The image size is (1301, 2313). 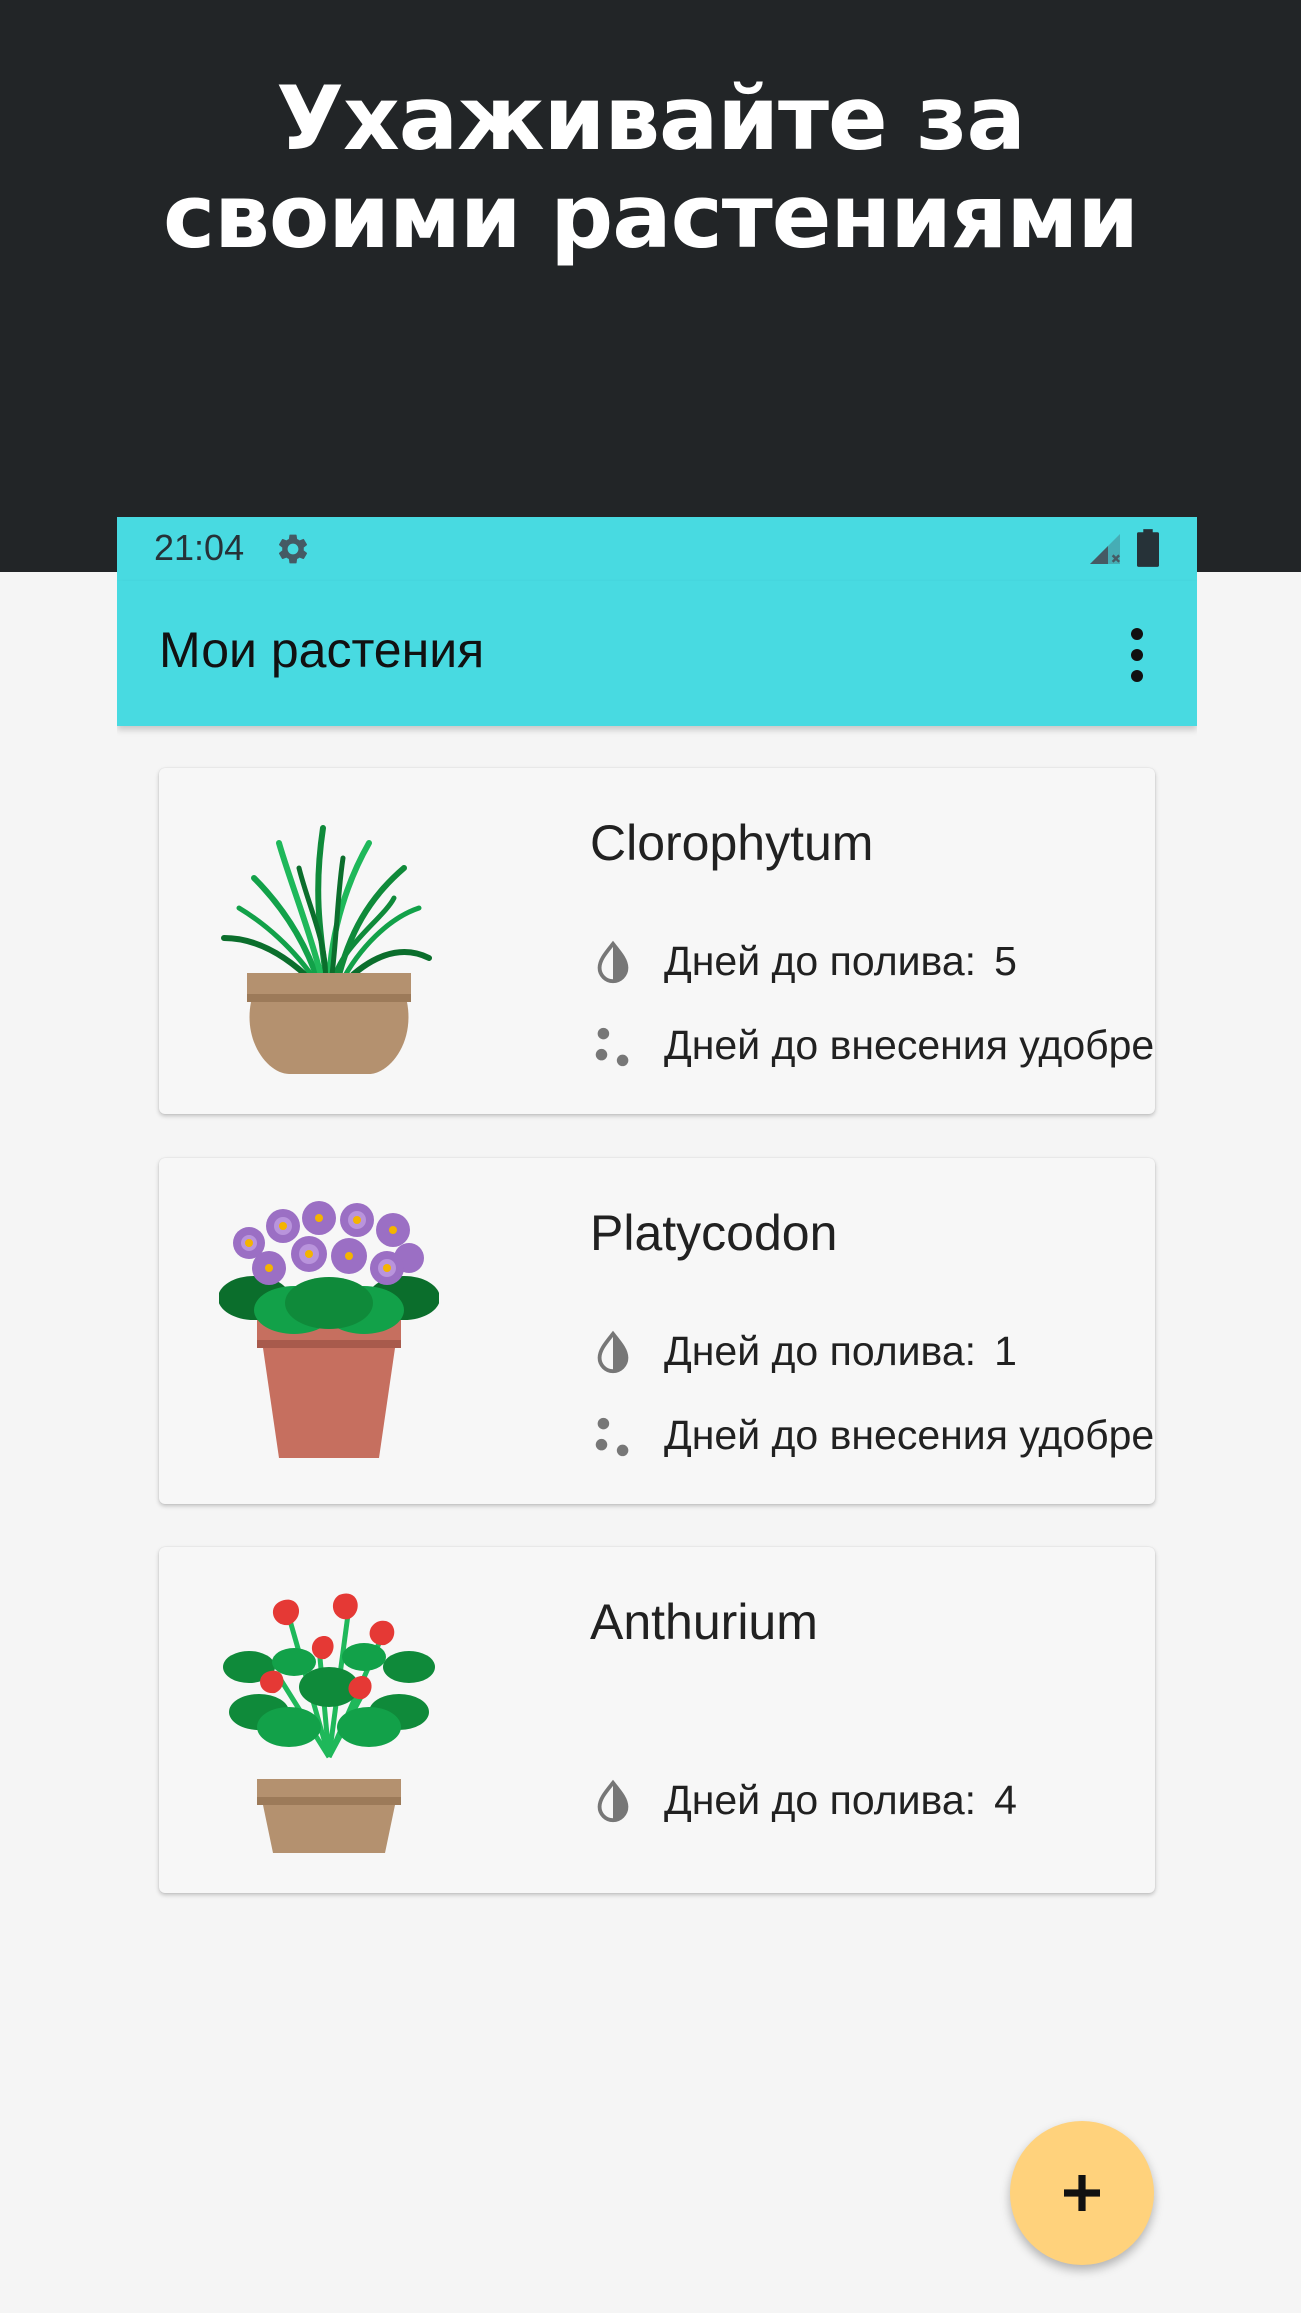 What do you see at coordinates (1105, 549) in the screenshot?
I see `signal-icon` at bounding box center [1105, 549].